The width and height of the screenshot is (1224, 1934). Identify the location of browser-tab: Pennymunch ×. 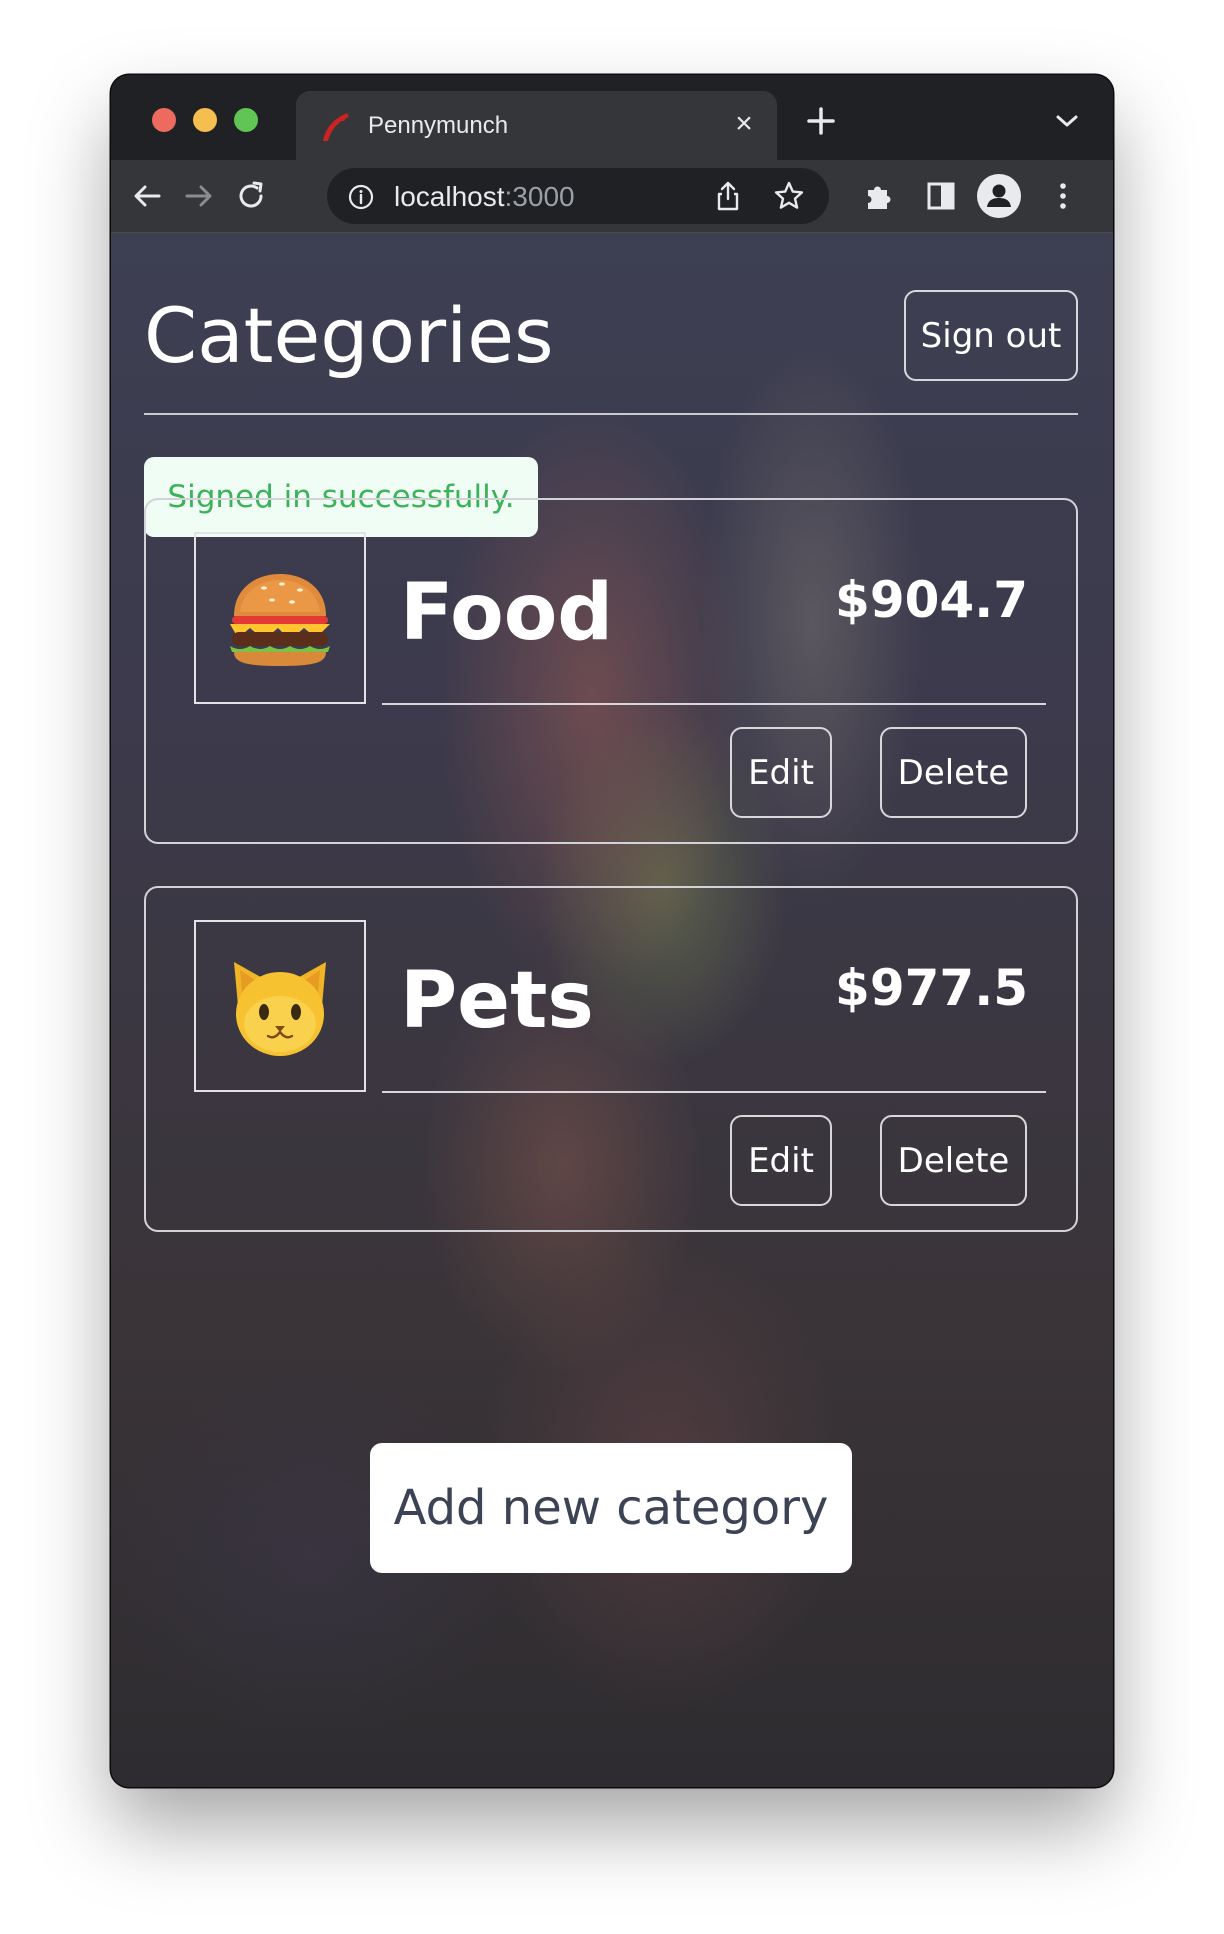
(536, 125).